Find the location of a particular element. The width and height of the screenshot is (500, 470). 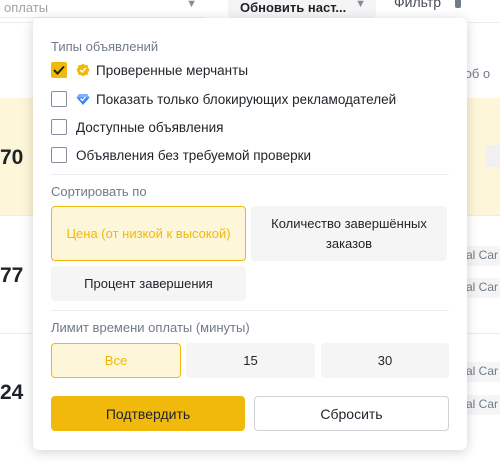

option-no-verification: Объявления без требуемой проверки is located at coordinates (181, 155).